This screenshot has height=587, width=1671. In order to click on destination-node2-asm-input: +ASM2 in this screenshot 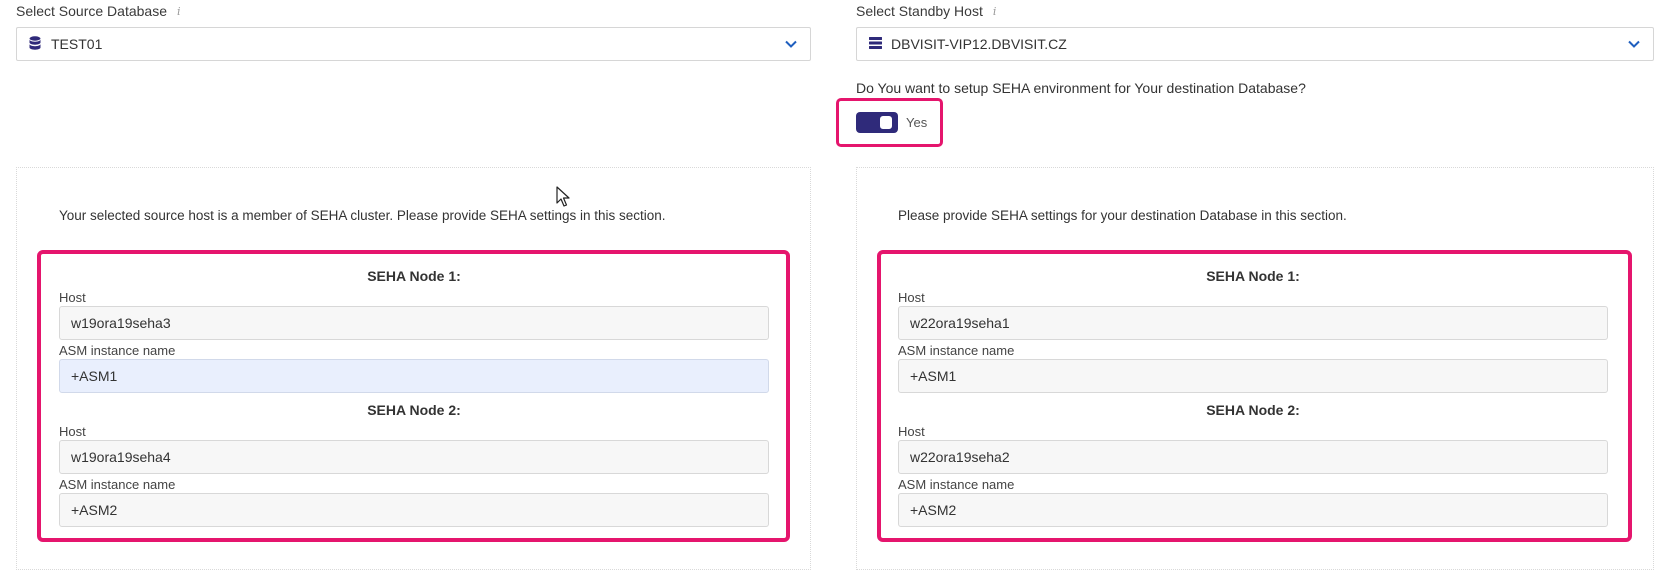, I will do `click(1253, 510)`.